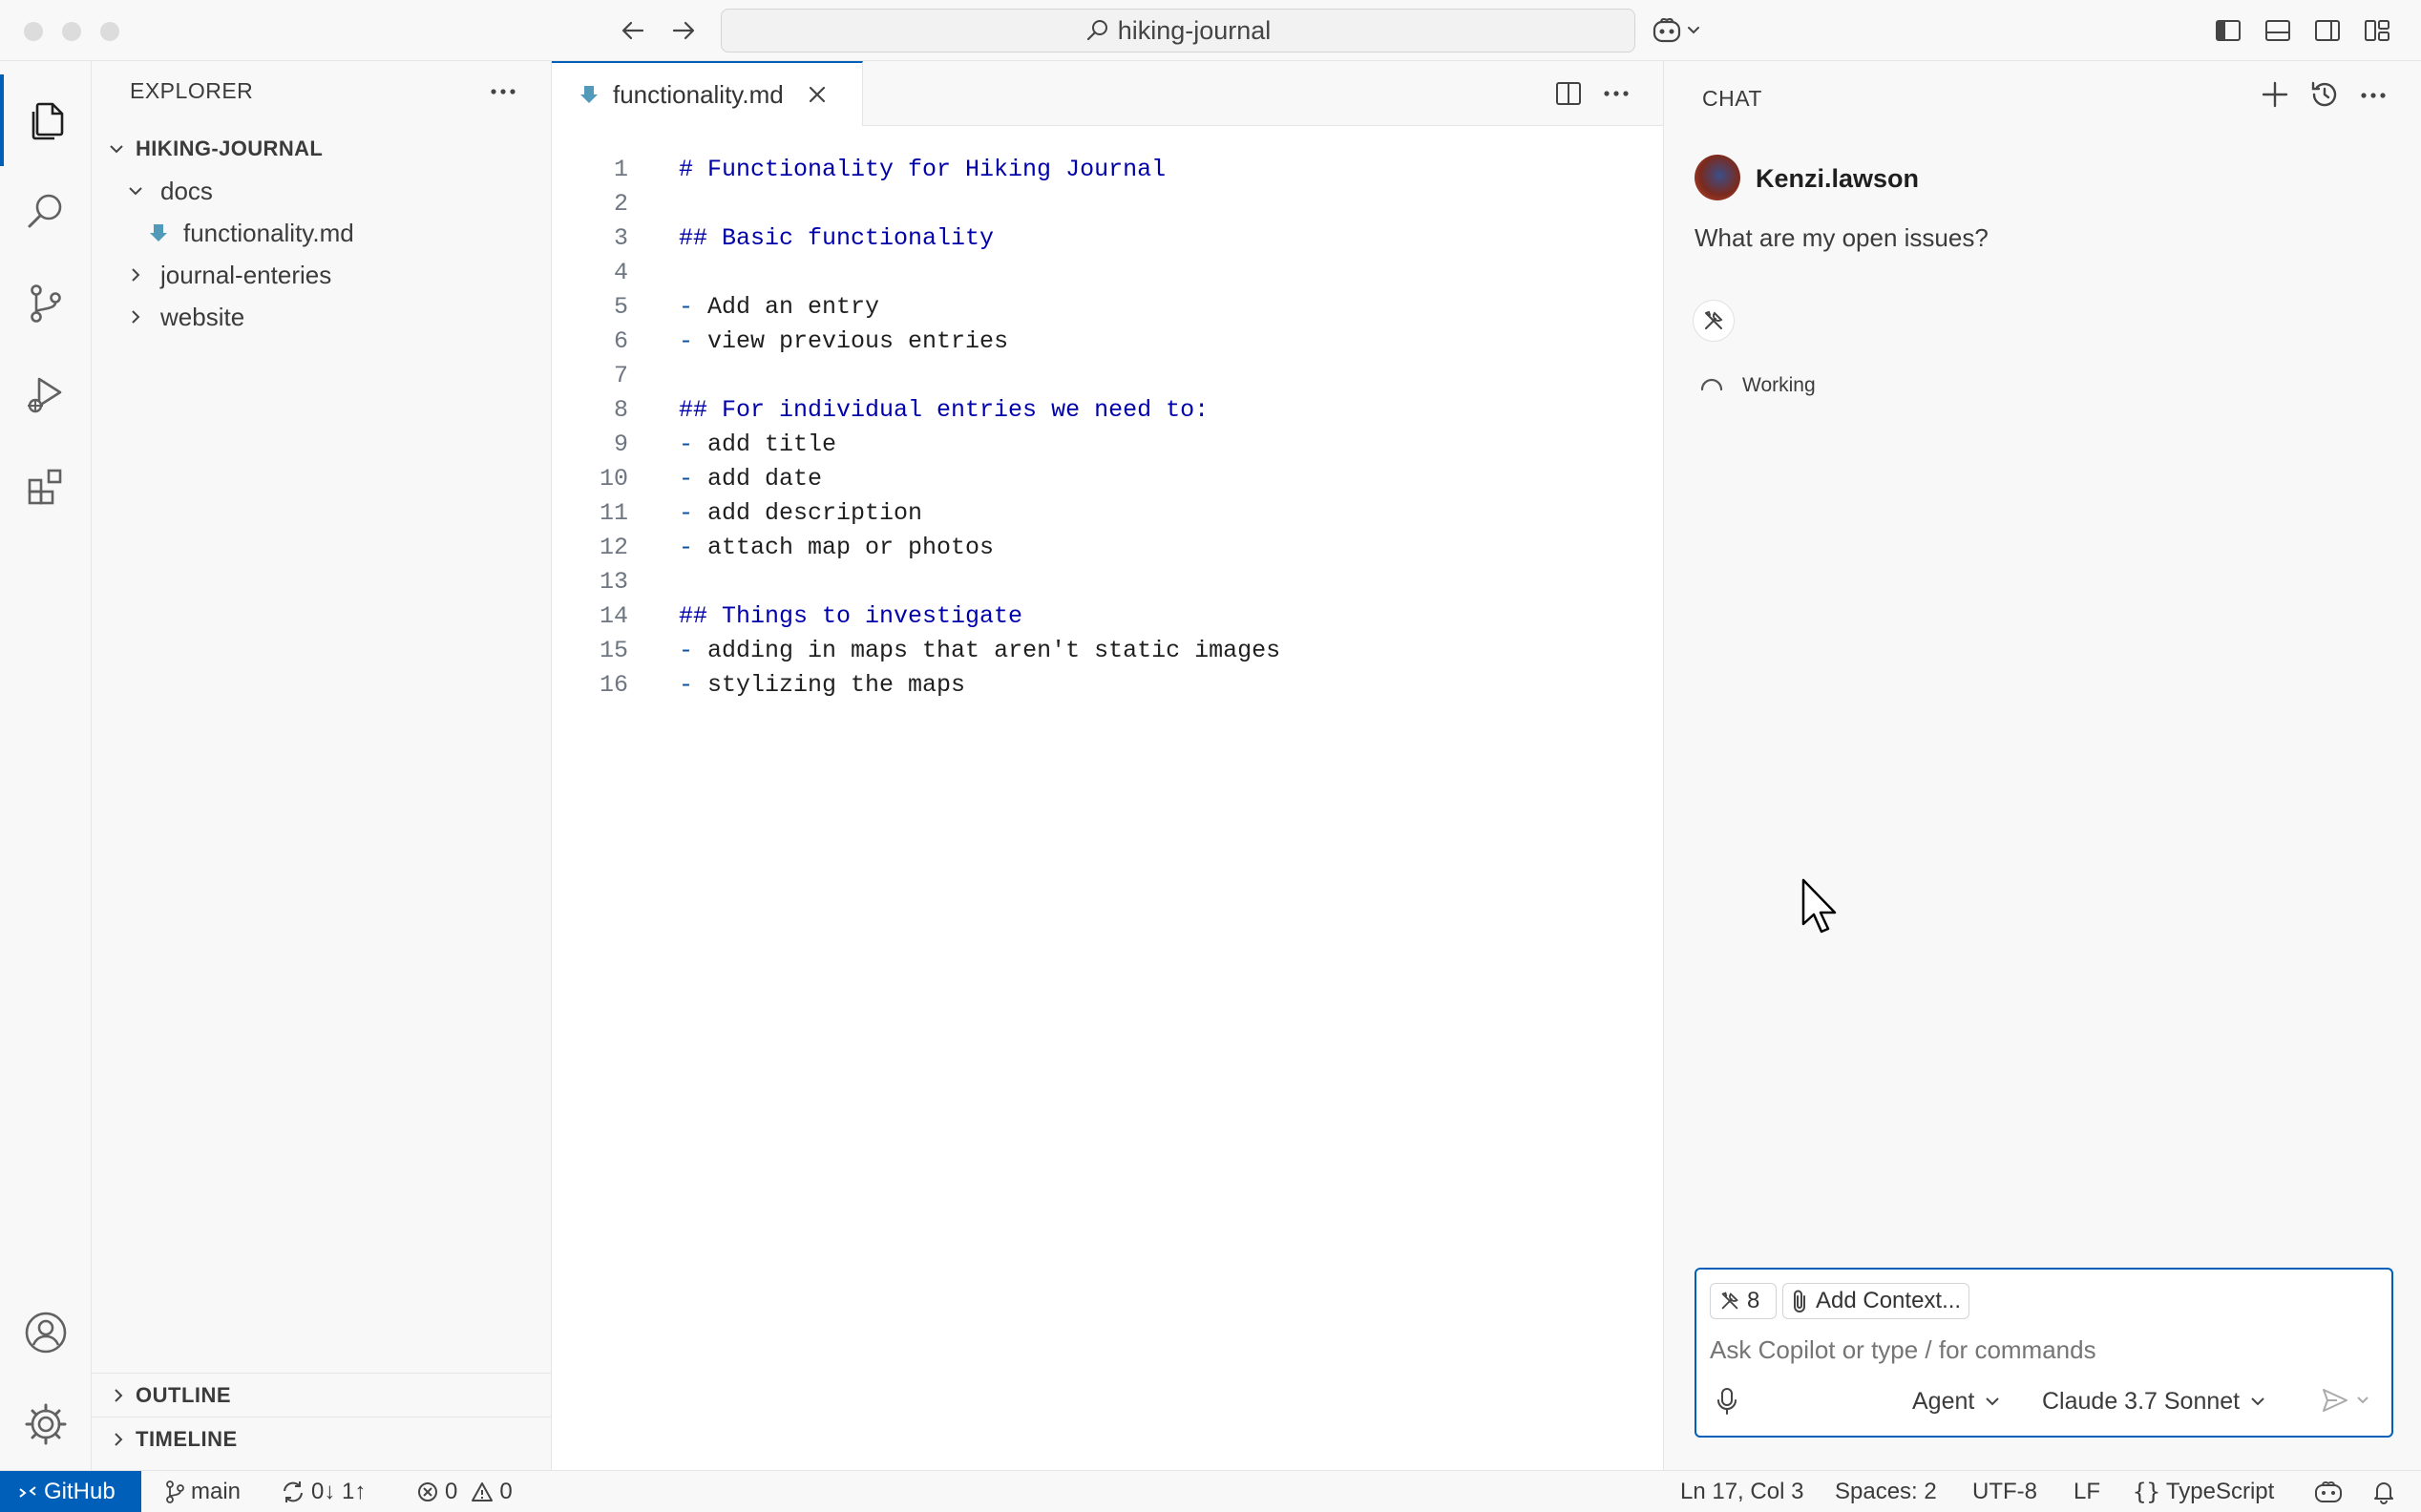 Image resolution: width=2421 pixels, height=1512 pixels. What do you see at coordinates (46, 1424) in the screenshot?
I see `manage-gear-icon` at bounding box center [46, 1424].